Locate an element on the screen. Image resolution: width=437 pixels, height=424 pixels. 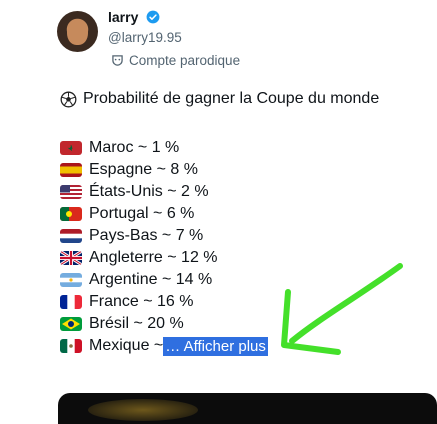
netherlands-flag-icon is located at coordinates (71, 236).